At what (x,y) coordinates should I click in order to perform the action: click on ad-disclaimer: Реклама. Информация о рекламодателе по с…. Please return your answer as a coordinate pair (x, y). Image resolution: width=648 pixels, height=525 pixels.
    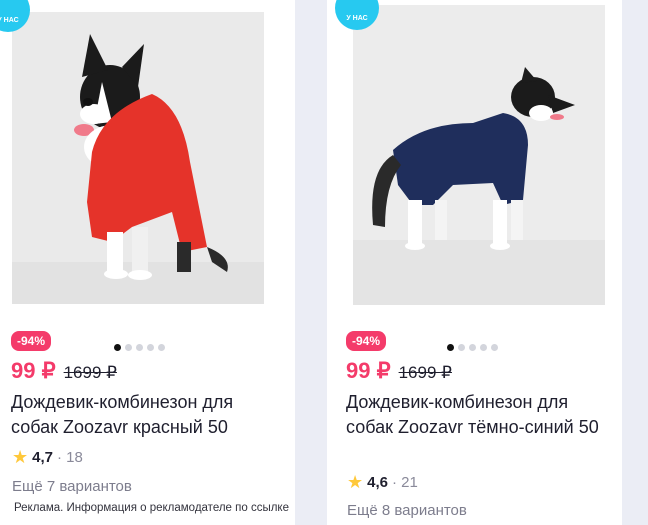
    Looking at the image, I should click on (151, 508).